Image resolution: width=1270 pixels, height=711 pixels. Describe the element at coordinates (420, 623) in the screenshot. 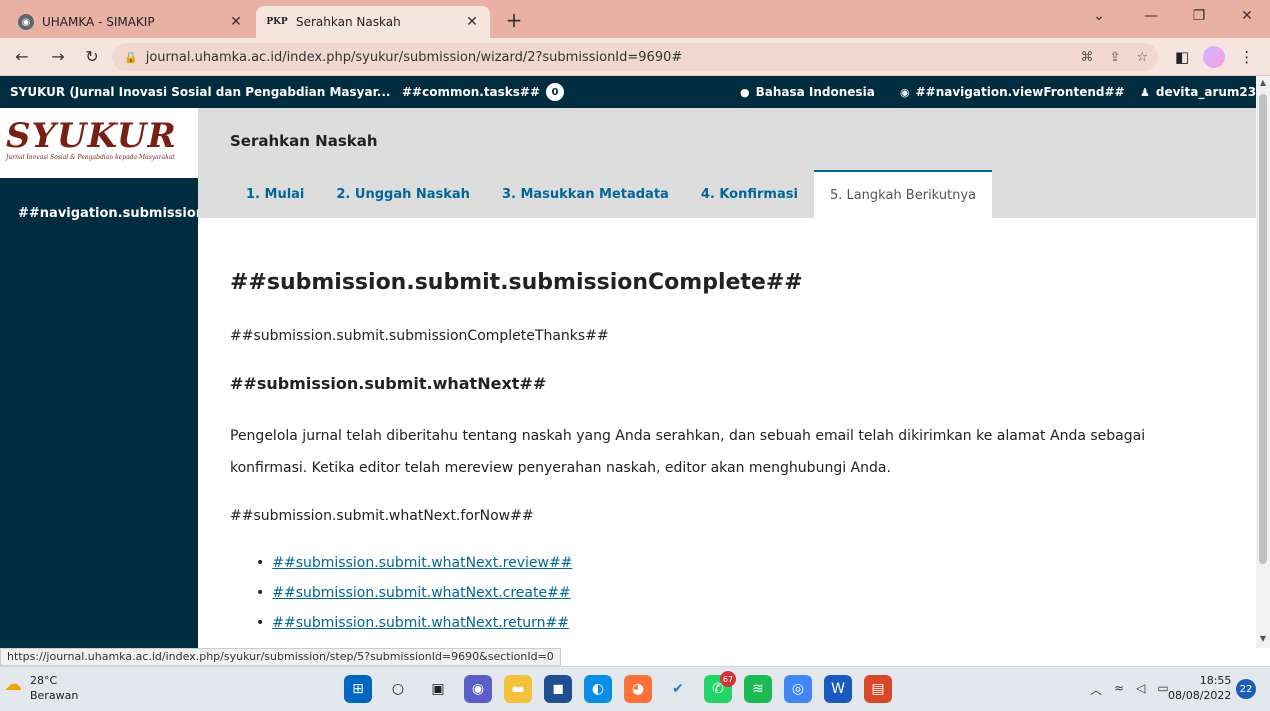

I see `return-dashboard-link: ##submission.submit.whatNext.return##` at that location.